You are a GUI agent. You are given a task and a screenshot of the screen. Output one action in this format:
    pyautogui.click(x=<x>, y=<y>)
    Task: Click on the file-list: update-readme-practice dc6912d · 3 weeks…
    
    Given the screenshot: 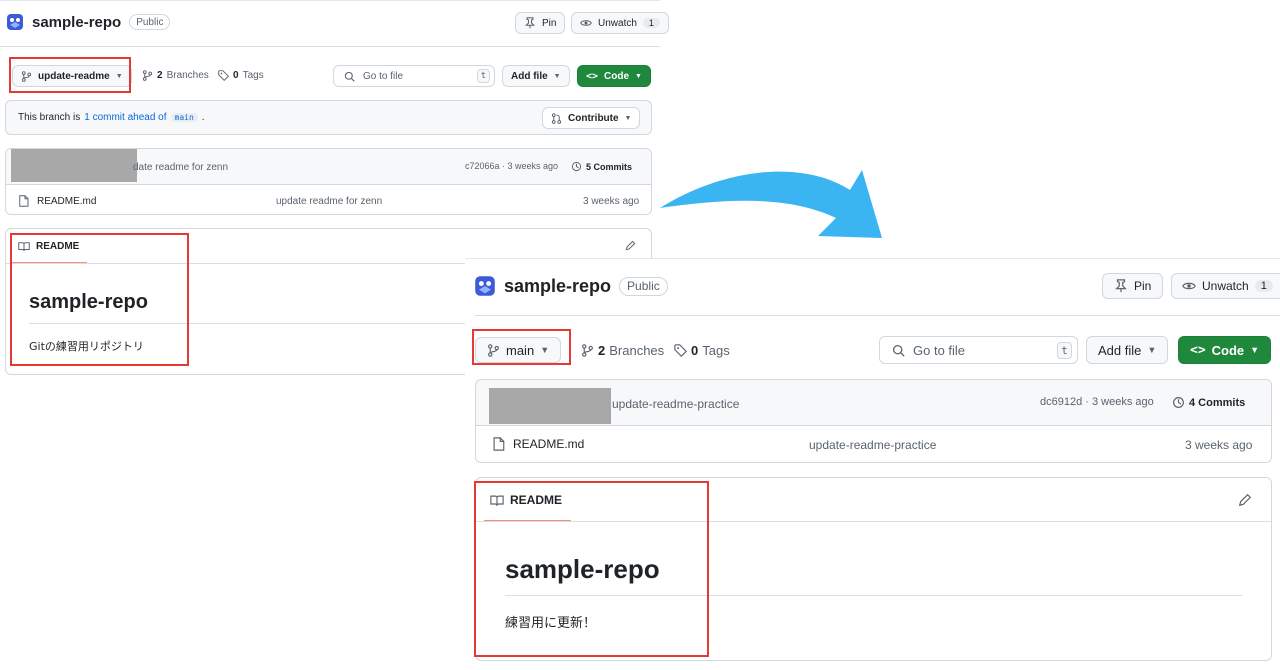 What is the action you would take?
    pyautogui.click(x=873, y=421)
    